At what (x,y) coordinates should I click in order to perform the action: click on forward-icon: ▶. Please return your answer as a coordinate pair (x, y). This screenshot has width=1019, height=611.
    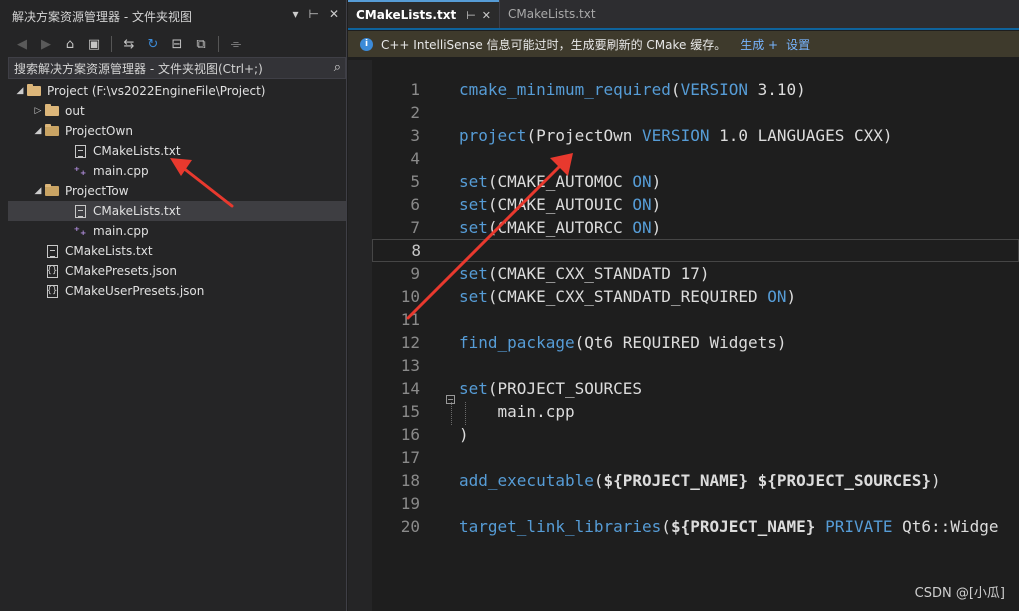
    Looking at the image, I should click on (46, 44).